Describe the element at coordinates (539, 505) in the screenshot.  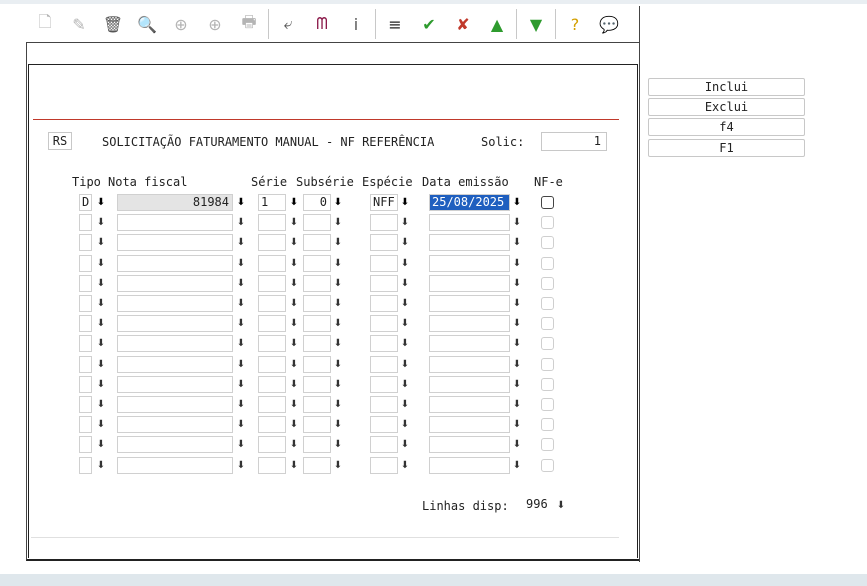
I see `linhas-field: 996` at that location.